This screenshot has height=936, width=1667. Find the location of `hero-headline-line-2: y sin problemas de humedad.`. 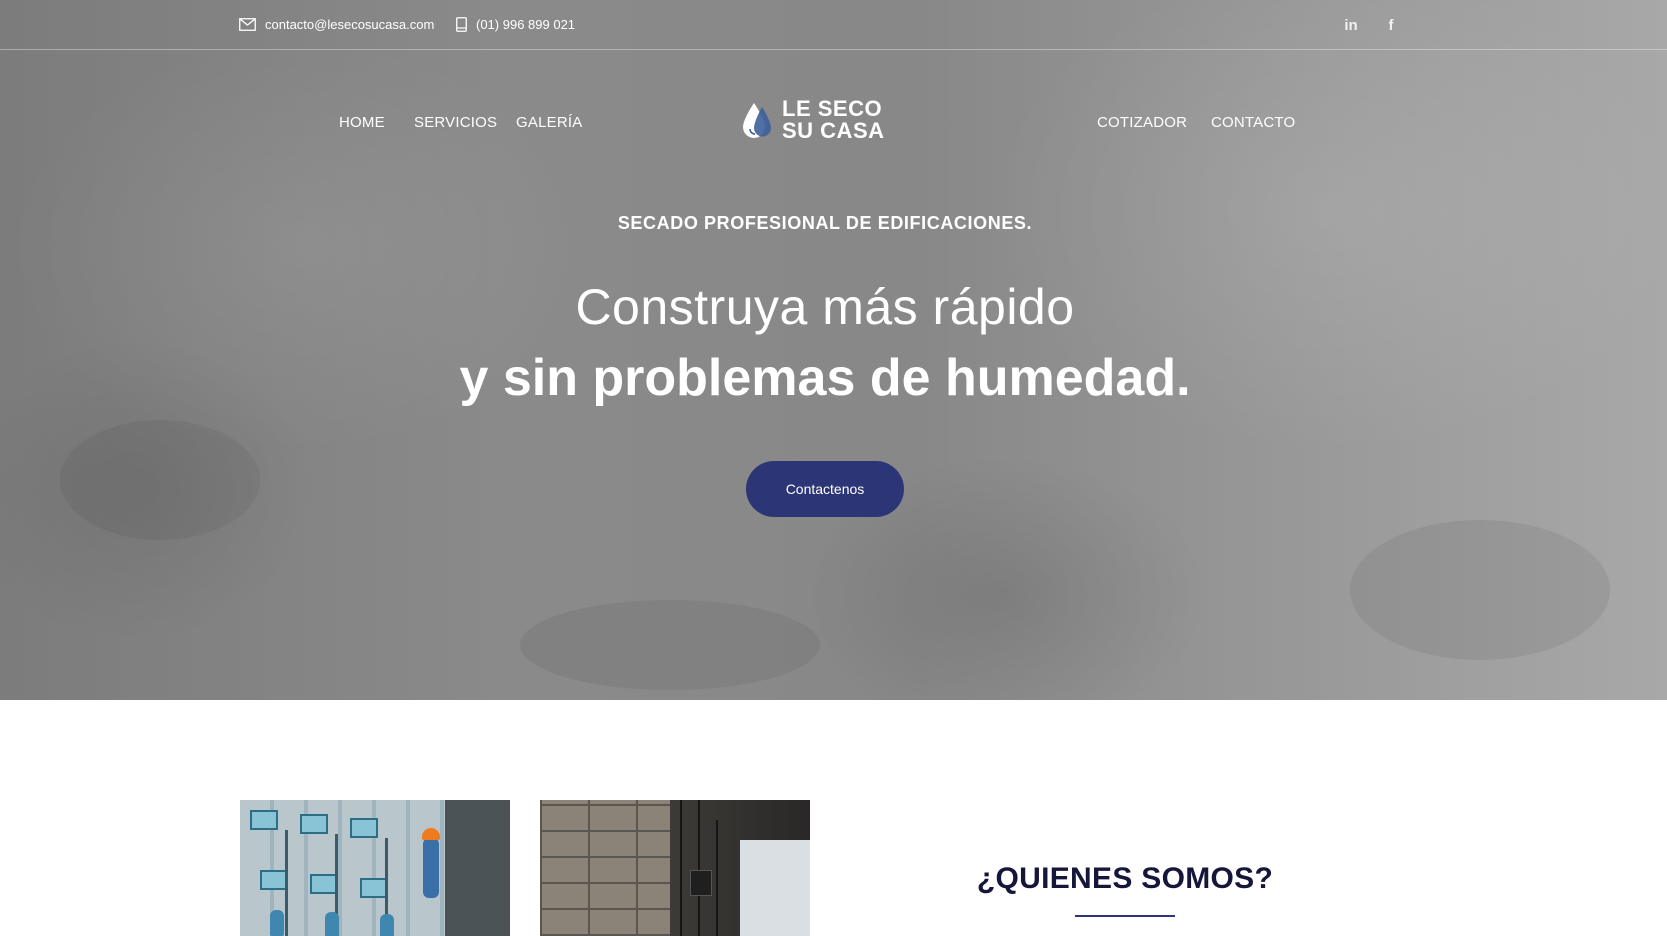

hero-headline-line-2: y sin problemas de humedad. is located at coordinates (825, 378).